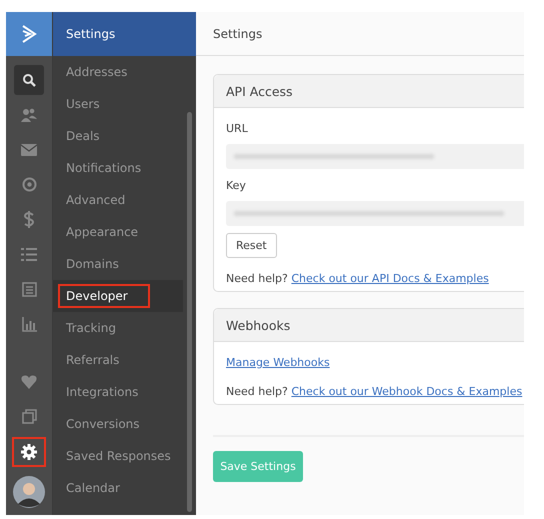 The image size is (544, 519). What do you see at coordinates (29, 115) in the screenshot?
I see `people-icon` at bounding box center [29, 115].